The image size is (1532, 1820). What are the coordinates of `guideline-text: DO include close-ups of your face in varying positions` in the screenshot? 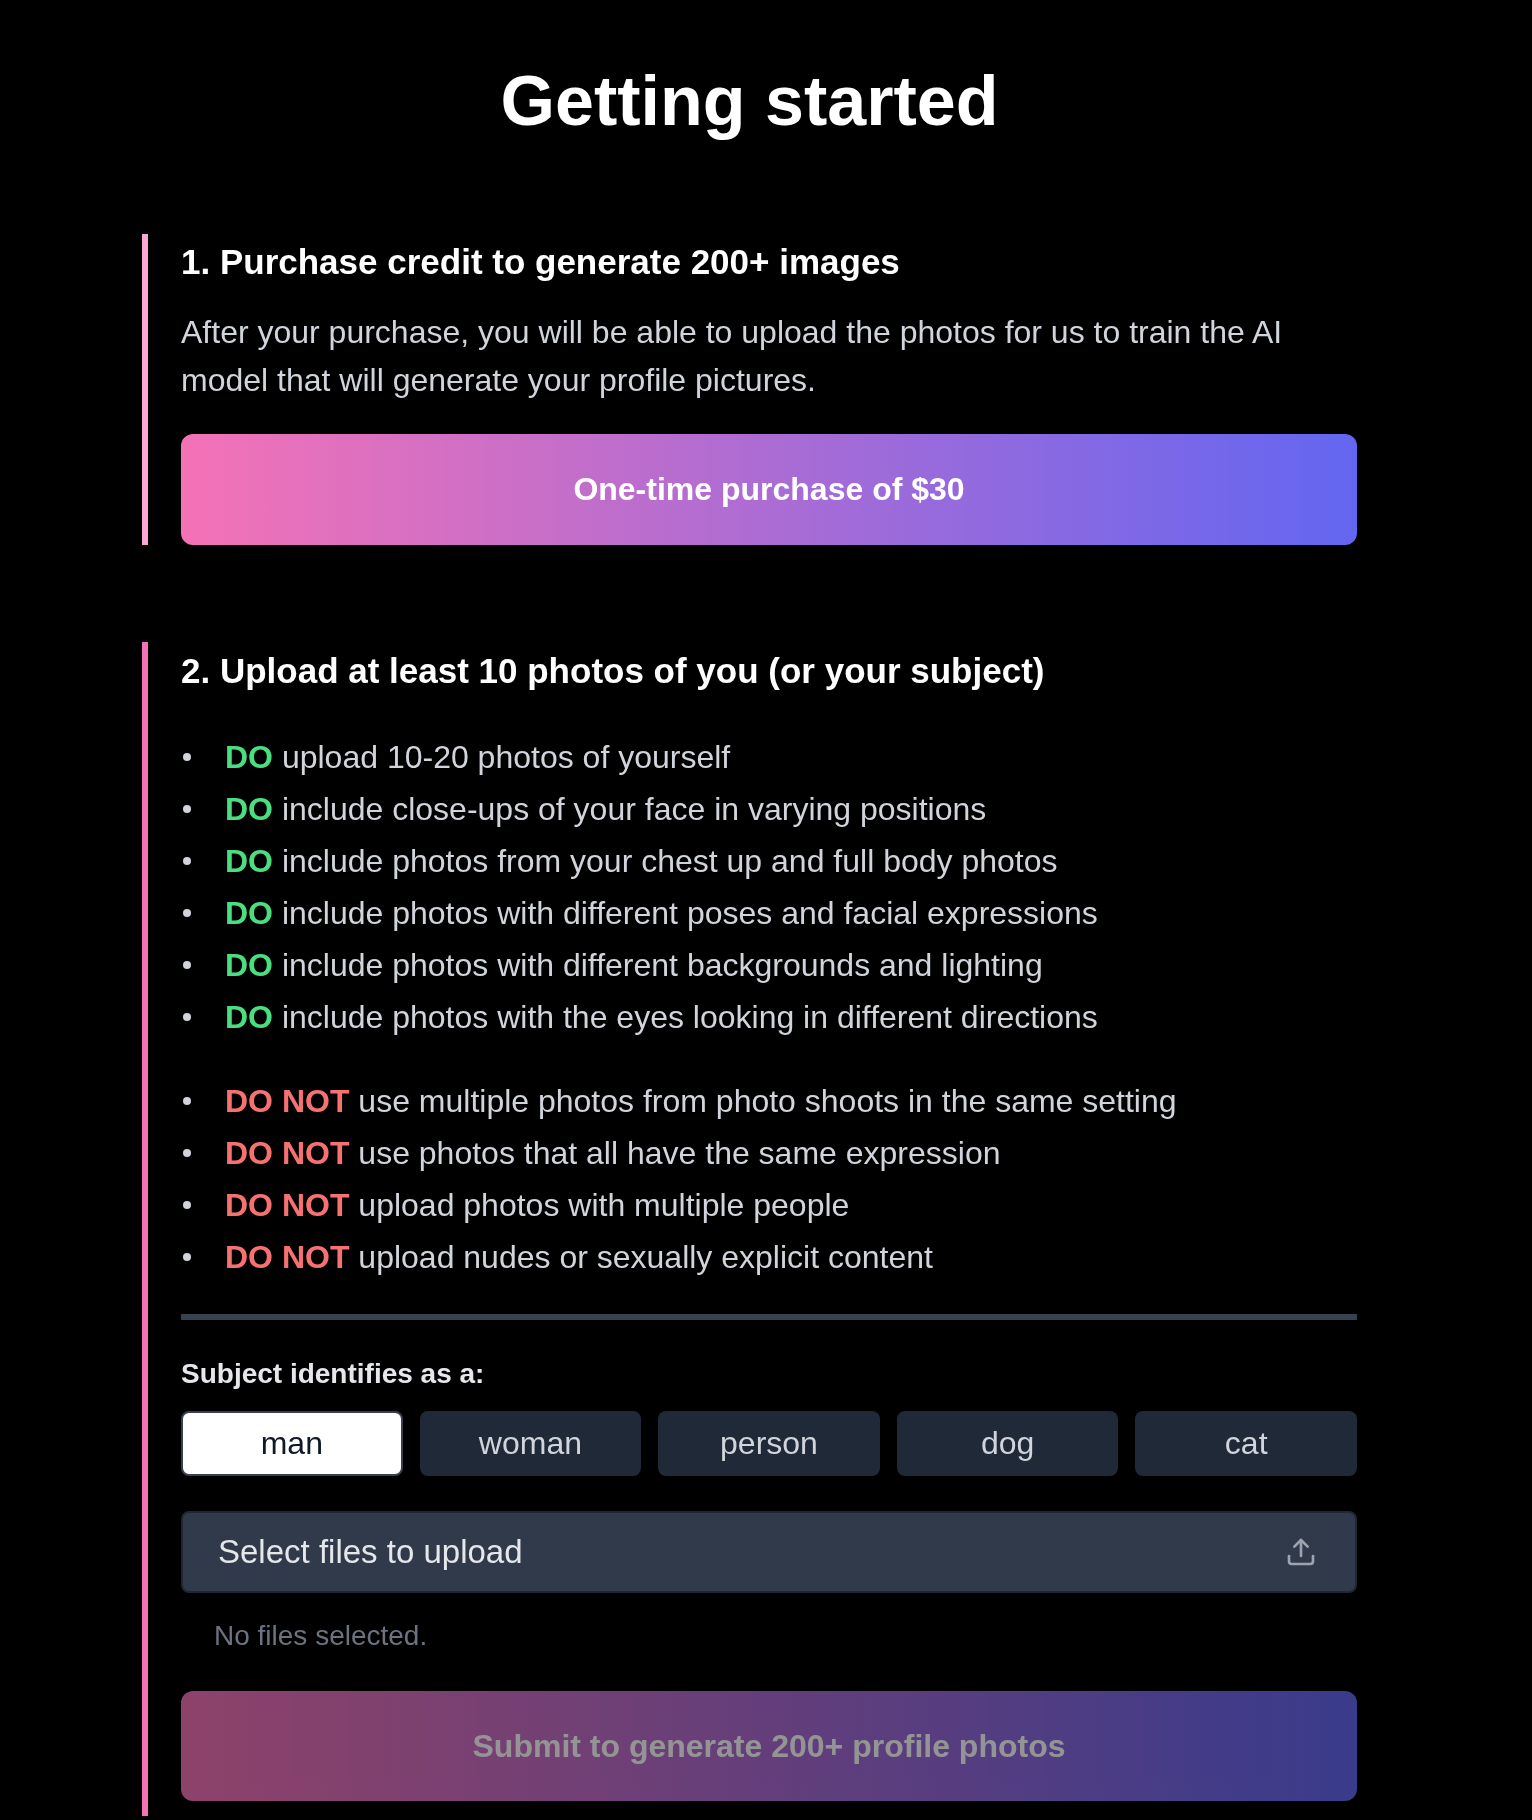 It's located at (606, 809).